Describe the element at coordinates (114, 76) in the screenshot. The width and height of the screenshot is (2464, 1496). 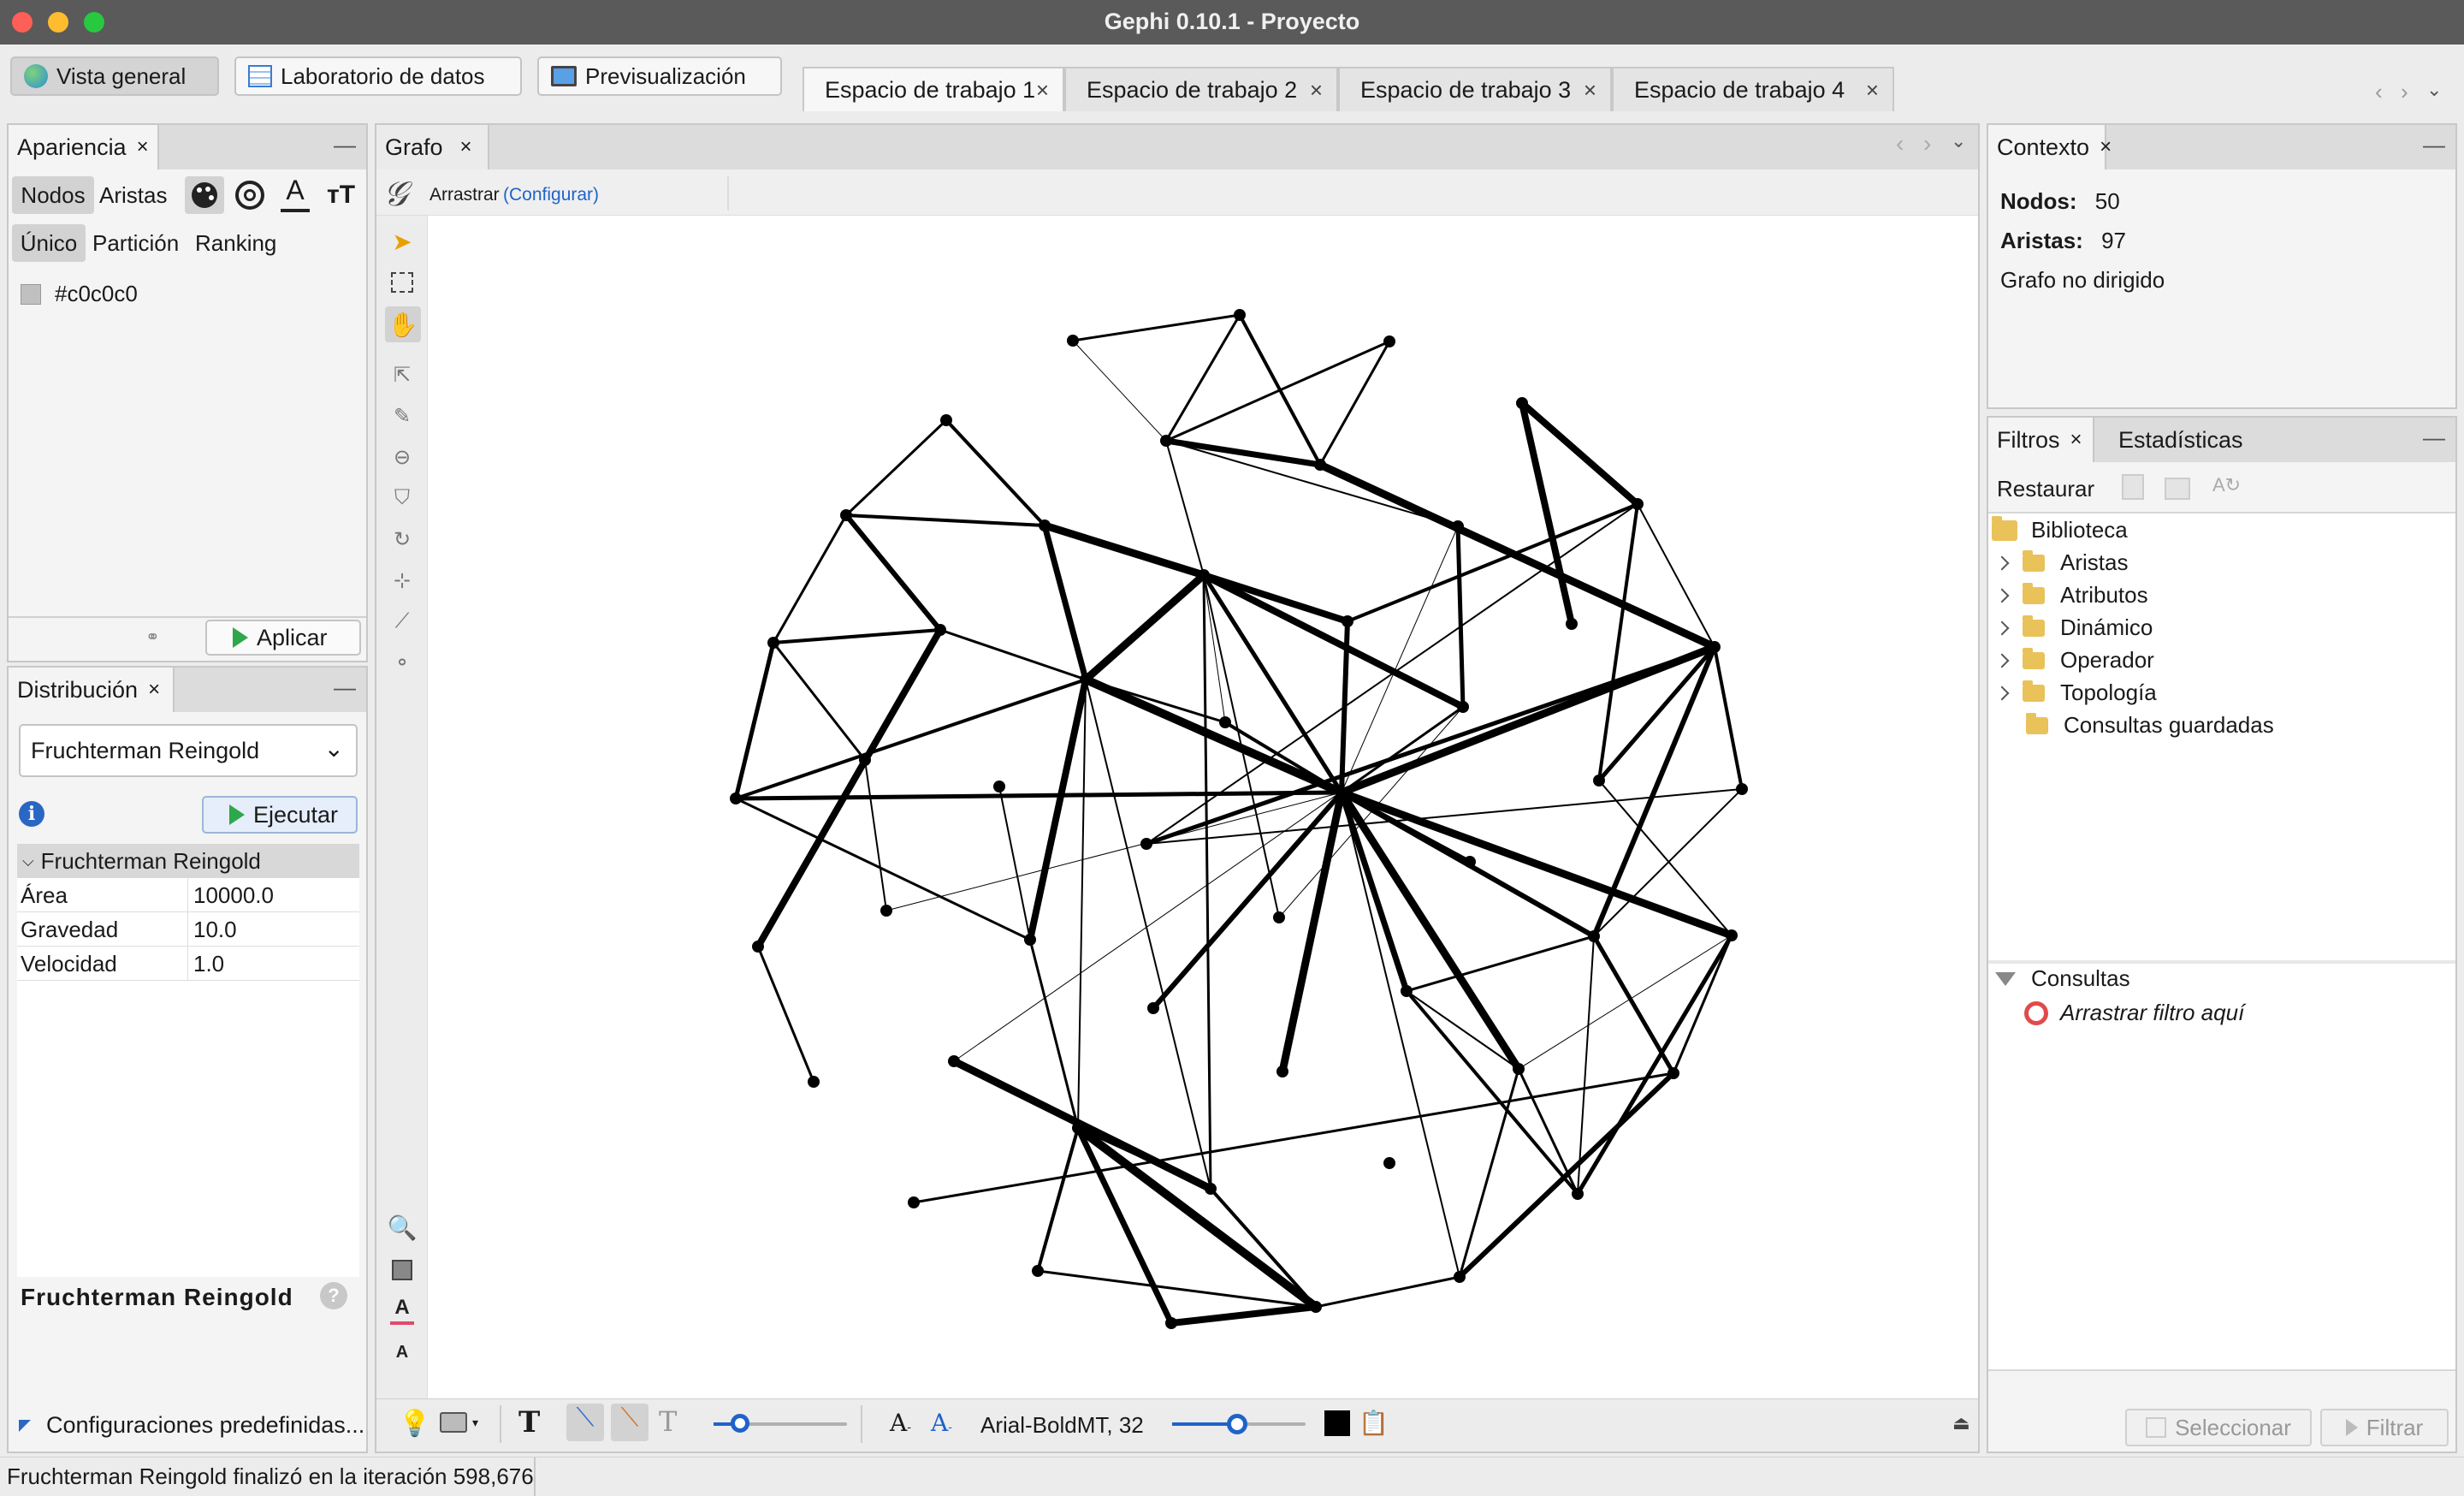
I see `tab-overview: Vista general` at that location.